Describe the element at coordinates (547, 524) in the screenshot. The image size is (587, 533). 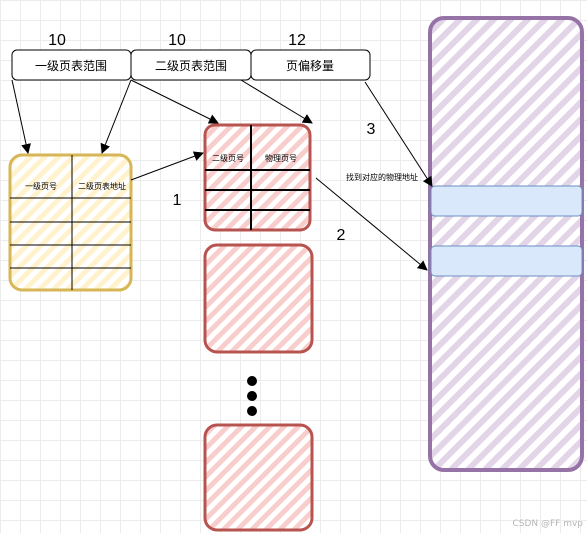
I see `watermark: CSDN @FF mvp` at that location.